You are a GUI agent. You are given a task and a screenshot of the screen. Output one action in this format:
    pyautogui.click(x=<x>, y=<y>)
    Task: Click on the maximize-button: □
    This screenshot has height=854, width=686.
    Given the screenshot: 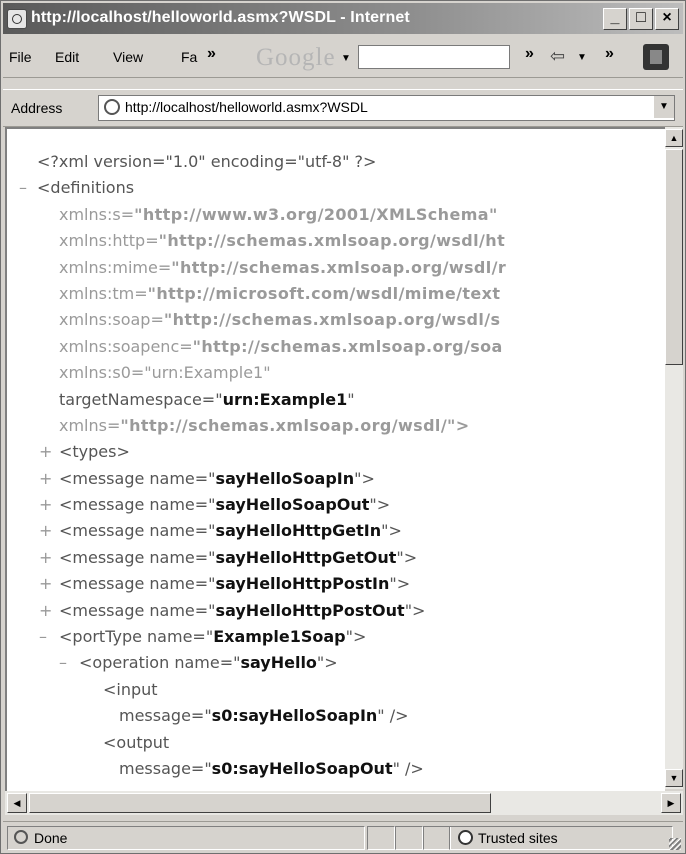 What is the action you would take?
    pyautogui.click(x=641, y=19)
    